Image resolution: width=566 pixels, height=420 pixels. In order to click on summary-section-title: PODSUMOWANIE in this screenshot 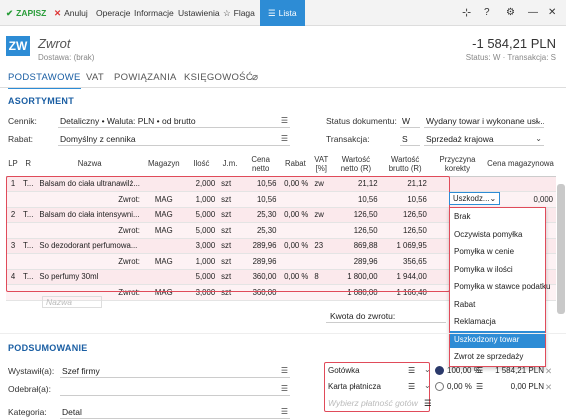, I will do `click(48, 348)`.